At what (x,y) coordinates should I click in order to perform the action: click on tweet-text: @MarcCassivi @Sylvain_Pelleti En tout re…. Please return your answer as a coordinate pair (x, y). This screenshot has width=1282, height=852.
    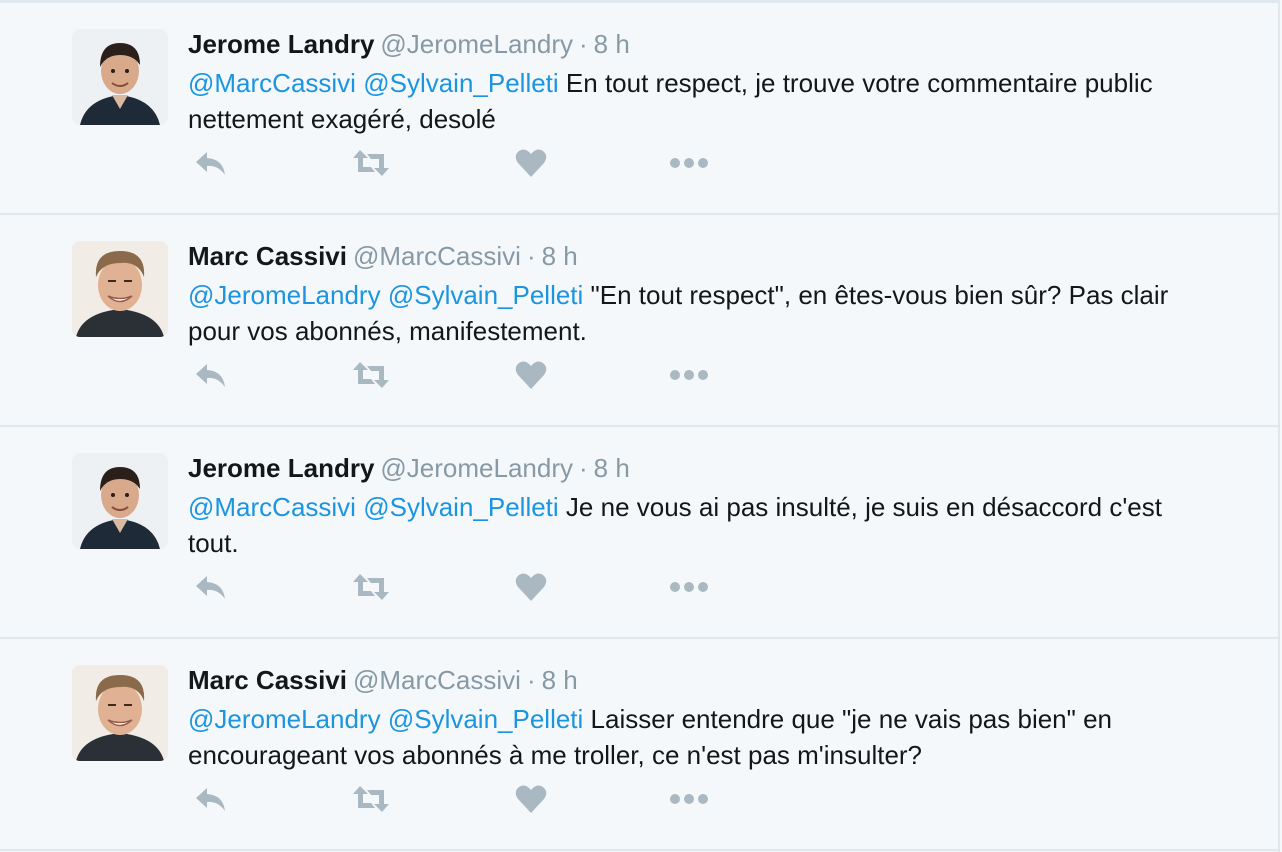
    Looking at the image, I should click on (693, 101).